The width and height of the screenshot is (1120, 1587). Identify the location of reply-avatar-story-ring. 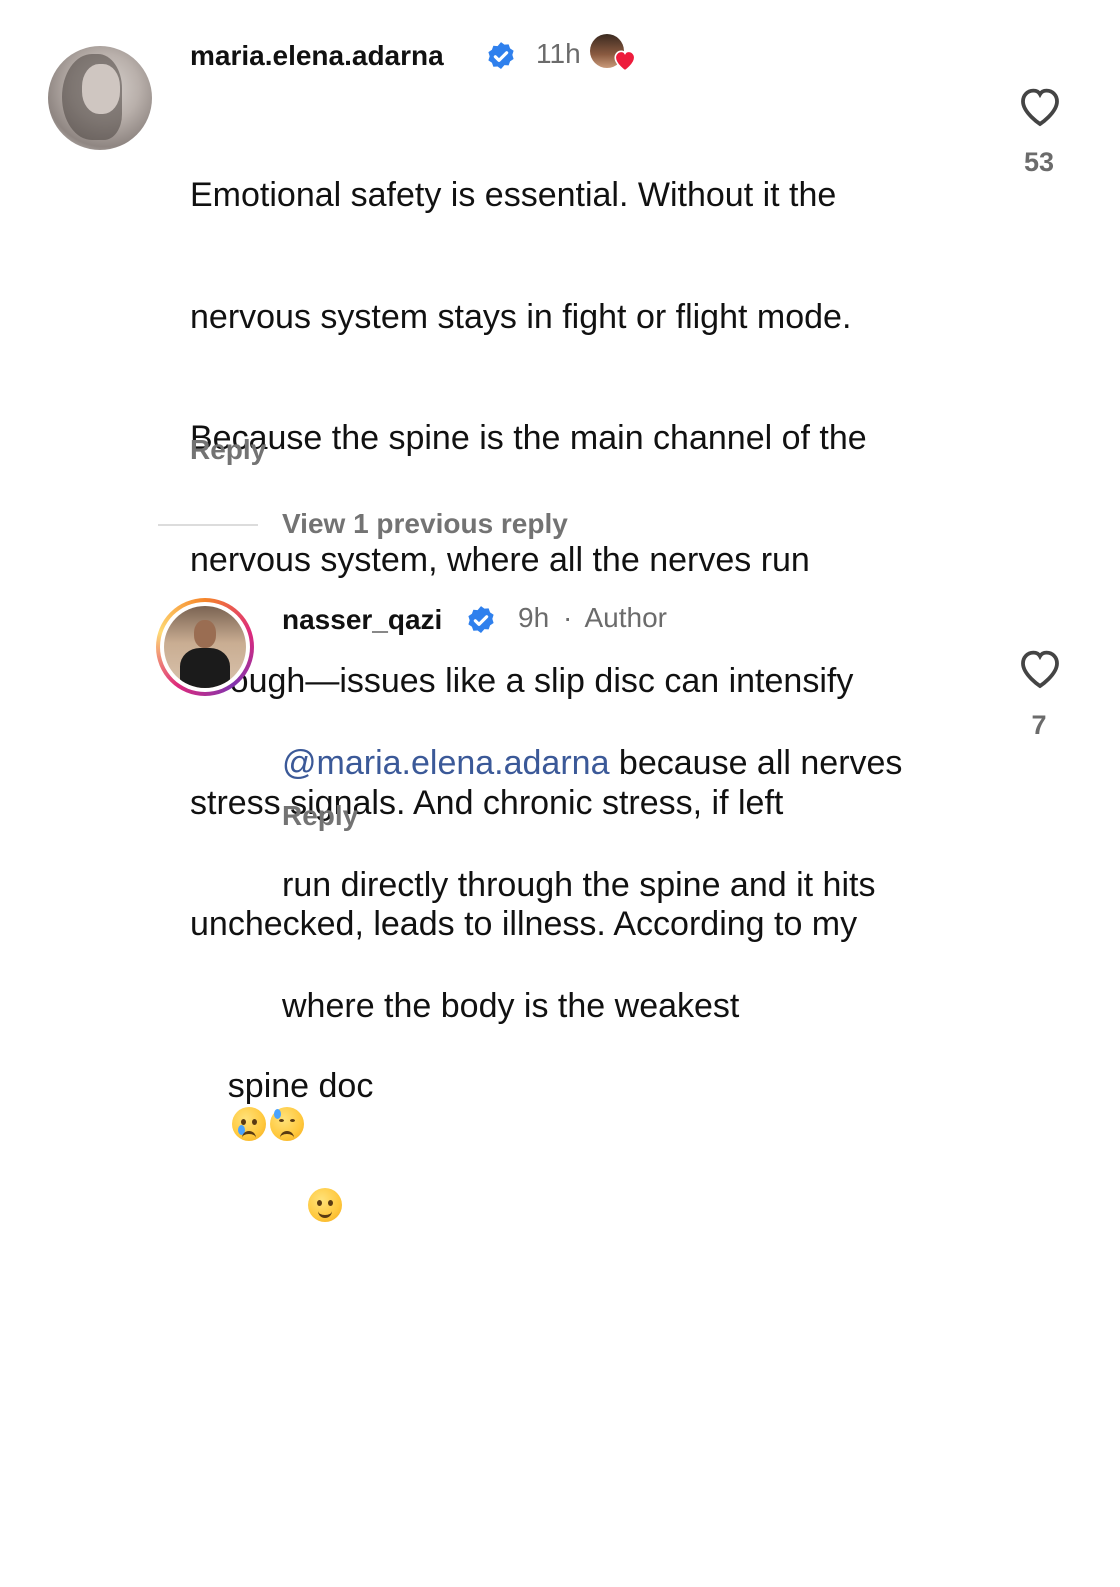
(205, 647).